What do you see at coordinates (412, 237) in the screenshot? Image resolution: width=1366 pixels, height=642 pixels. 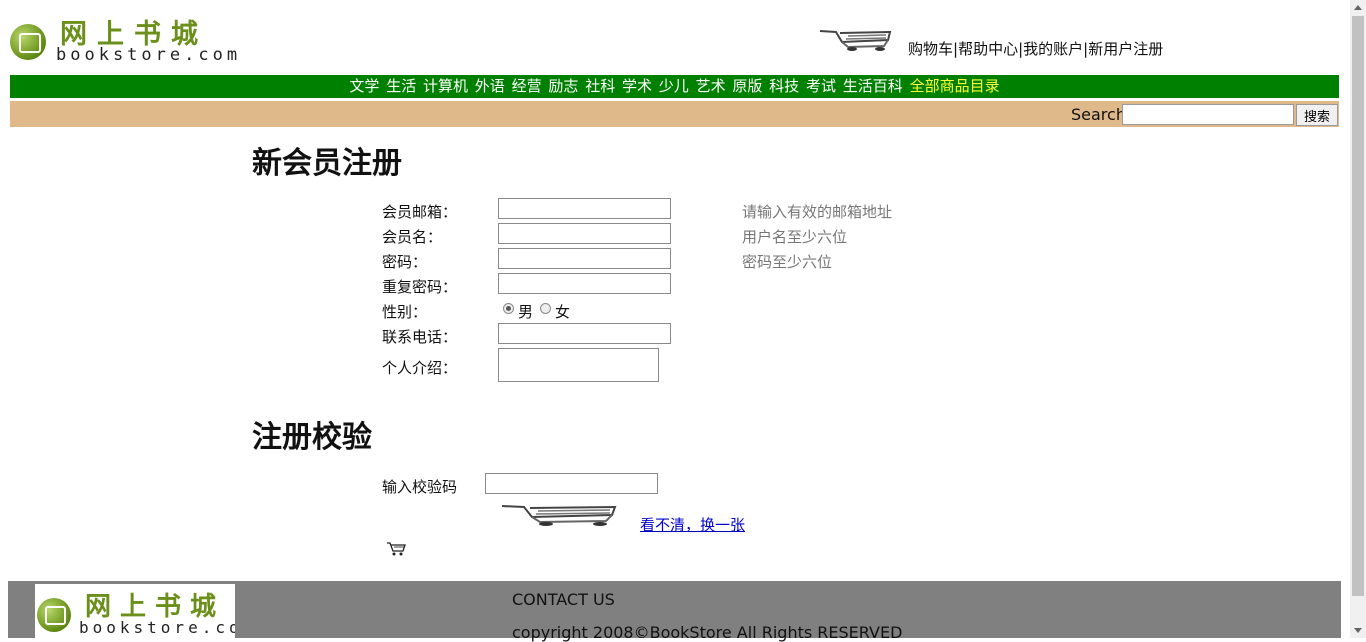 I see `username-label: 会员名：` at bounding box center [412, 237].